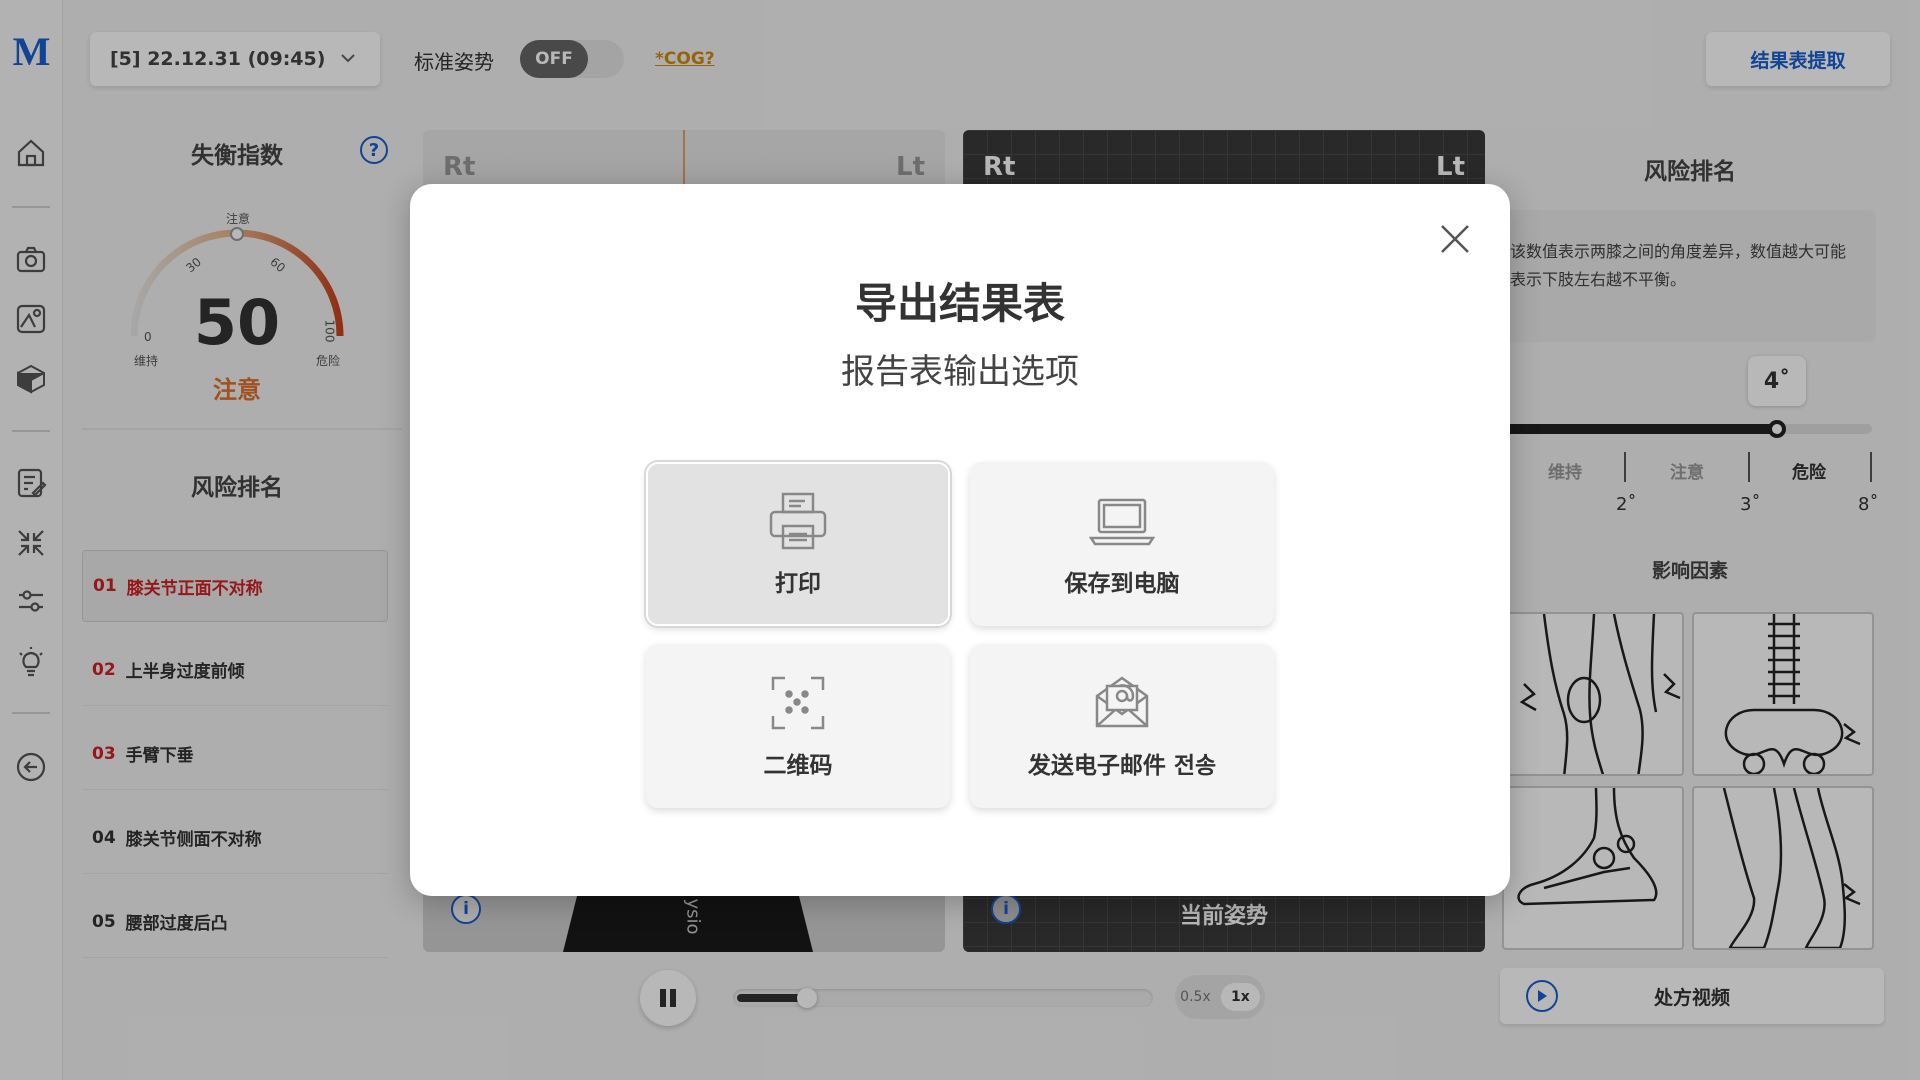 The image size is (1920, 1080). Describe the element at coordinates (798, 703) in the screenshot. I see `qr-scan-icon` at that location.